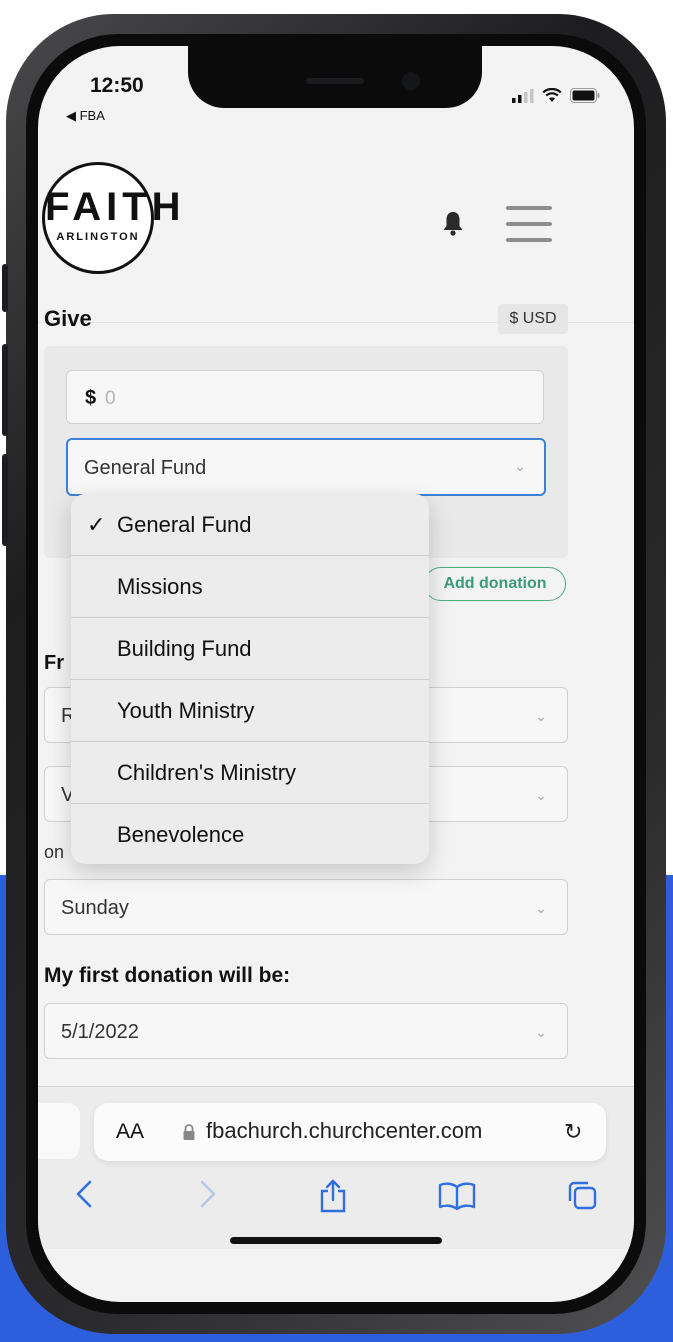 Image resolution: width=673 pixels, height=1342 pixels. What do you see at coordinates (306, 907) in the screenshot?
I see `day-select: Sunday ⌄` at bounding box center [306, 907].